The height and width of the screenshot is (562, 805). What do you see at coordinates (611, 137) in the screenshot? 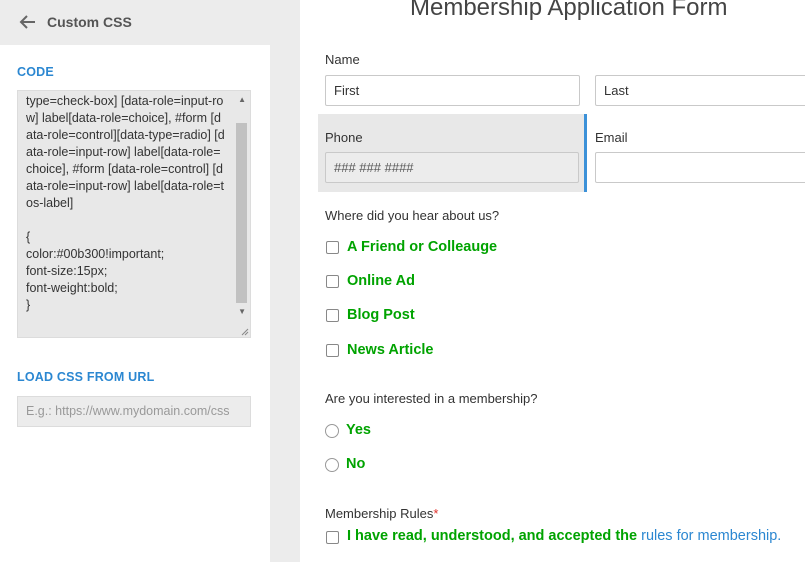
I see `email-label: Email` at bounding box center [611, 137].